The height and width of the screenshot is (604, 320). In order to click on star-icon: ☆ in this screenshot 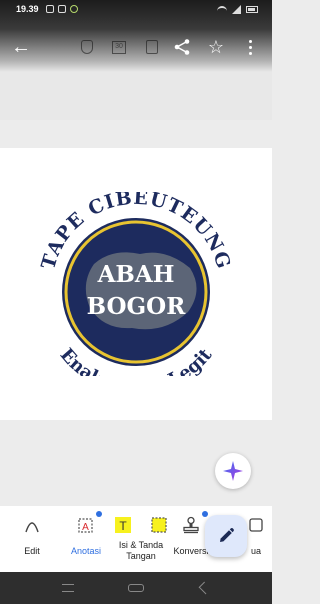, I will do `click(216, 47)`.